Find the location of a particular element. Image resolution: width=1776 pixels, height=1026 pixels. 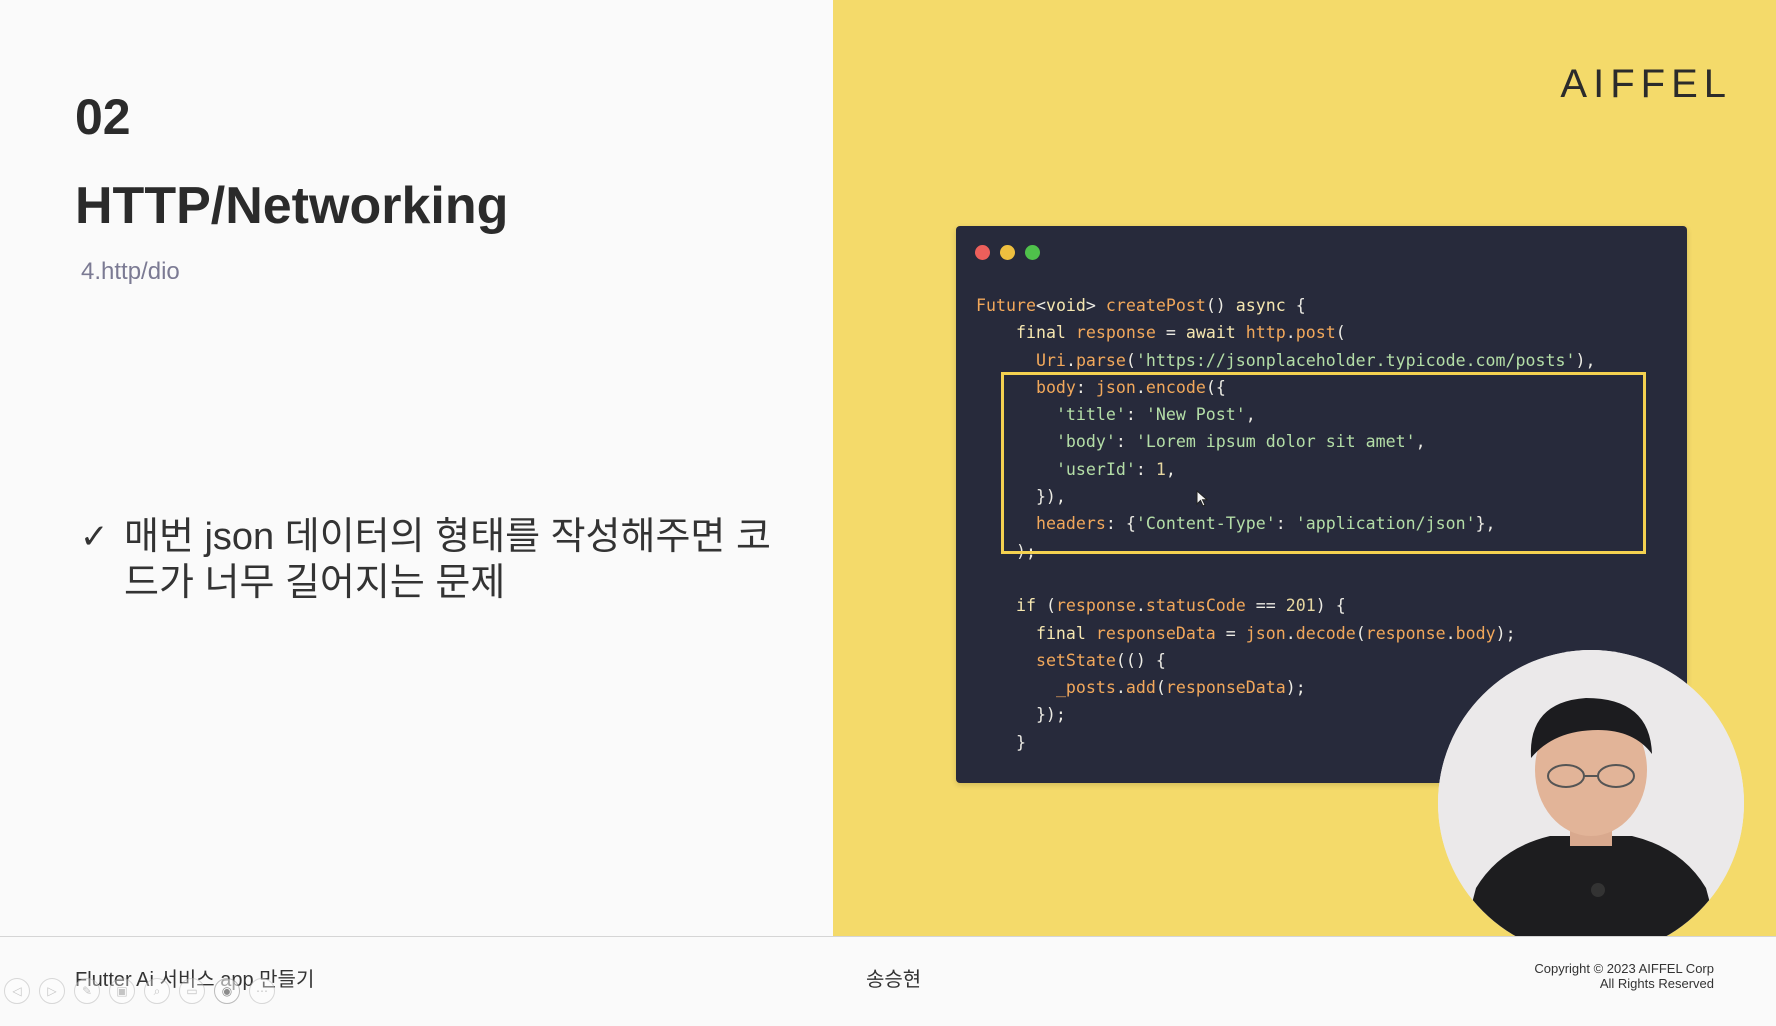

zoom-icon: ⌕ is located at coordinates (157, 991).